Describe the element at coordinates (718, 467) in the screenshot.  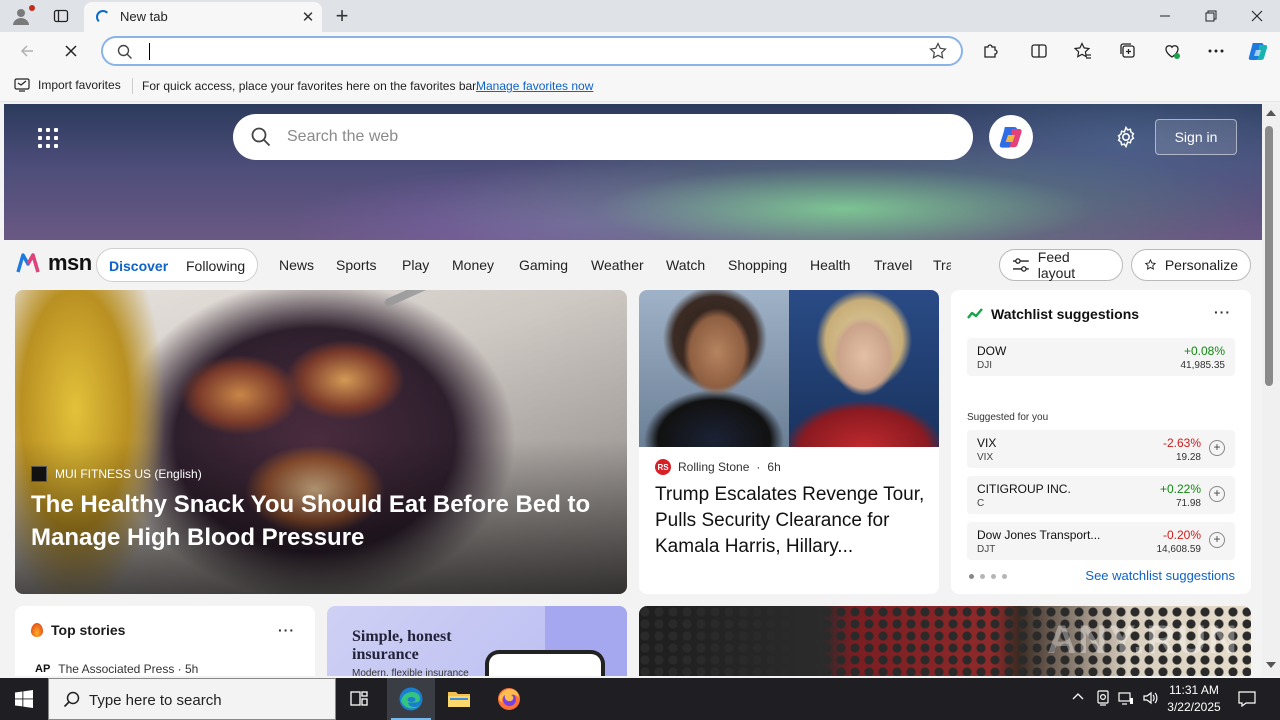
I see `story-source: RS Rolling Stone · 6h` at that location.